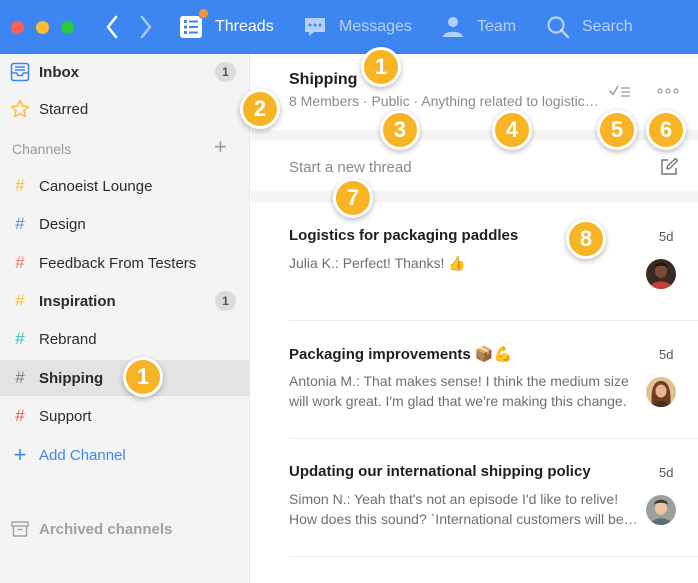 The width and height of the screenshot is (698, 583). What do you see at coordinates (20, 109) in the screenshot?
I see `star-icon` at bounding box center [20, 109].